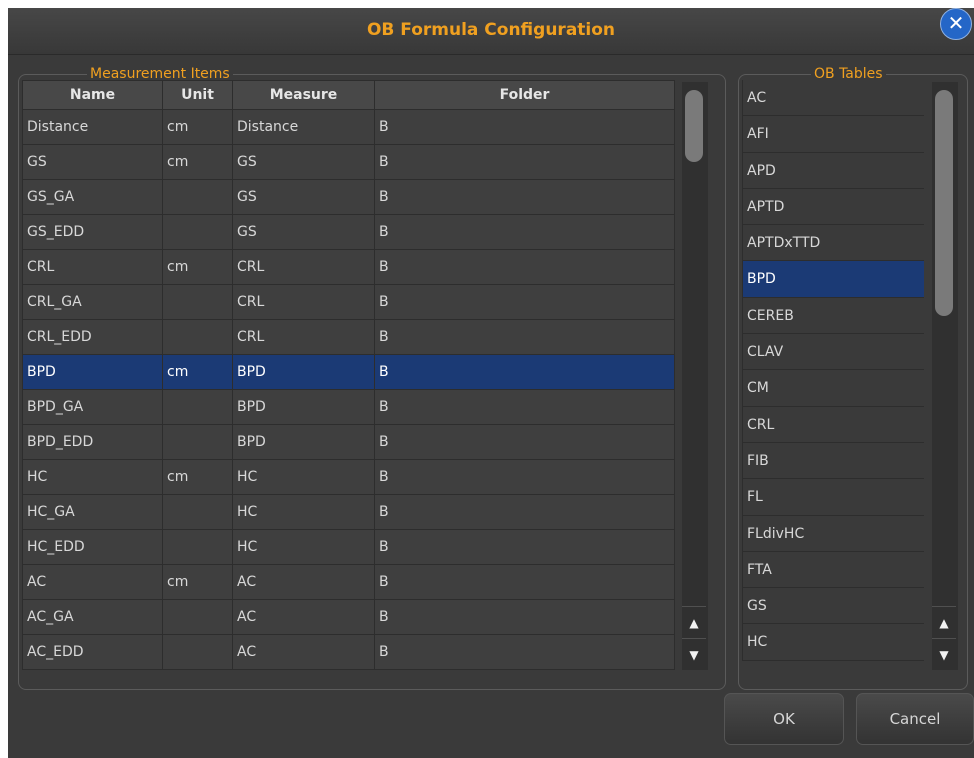  I want to click on list-item: CLAV, so click(833, 352).